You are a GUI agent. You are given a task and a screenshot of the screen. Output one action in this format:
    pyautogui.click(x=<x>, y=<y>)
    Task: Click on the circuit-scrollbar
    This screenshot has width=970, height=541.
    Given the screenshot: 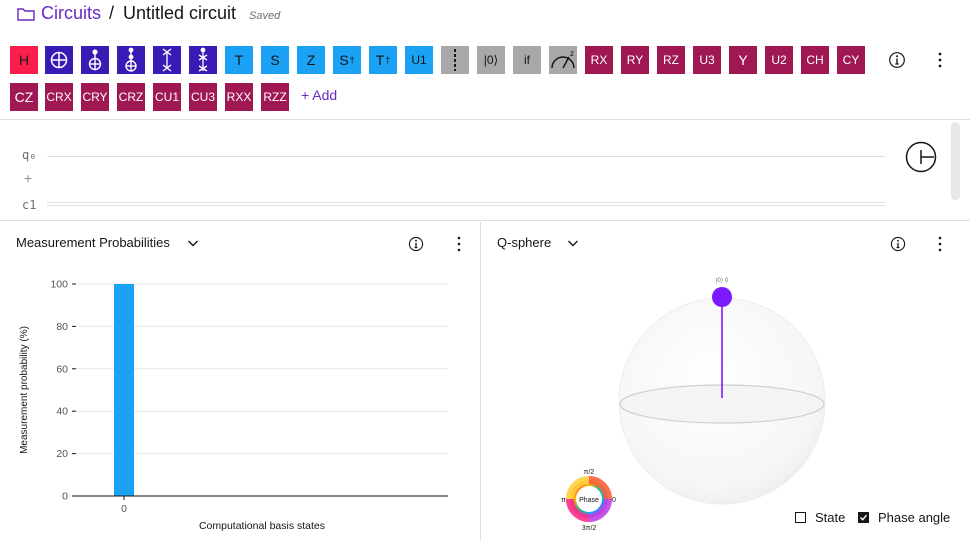 What is the action you would take?
    pyautogui.click(x=955, y=161)
    